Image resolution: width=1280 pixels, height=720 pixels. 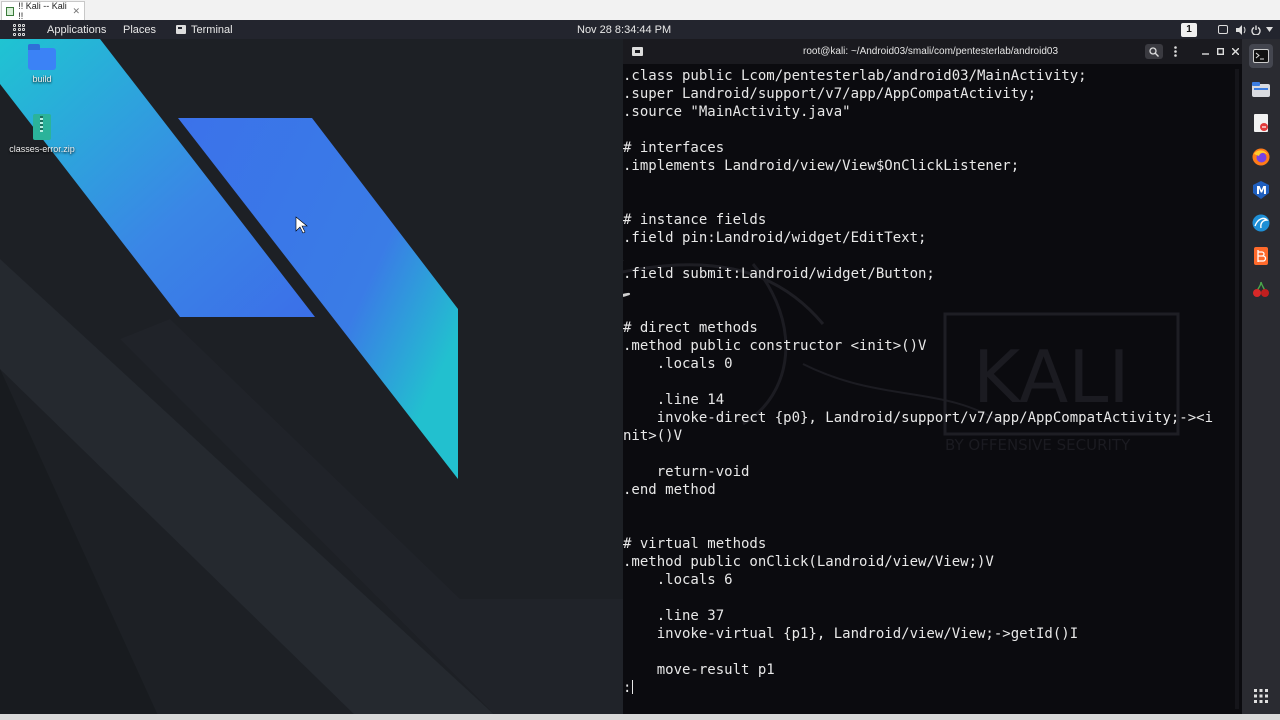 What do you see at coordinates (779, 274) in the screenshot?
I see `terminal-line: .field submit:Landroid/widget/Button;` at bounding box center [779, 274].